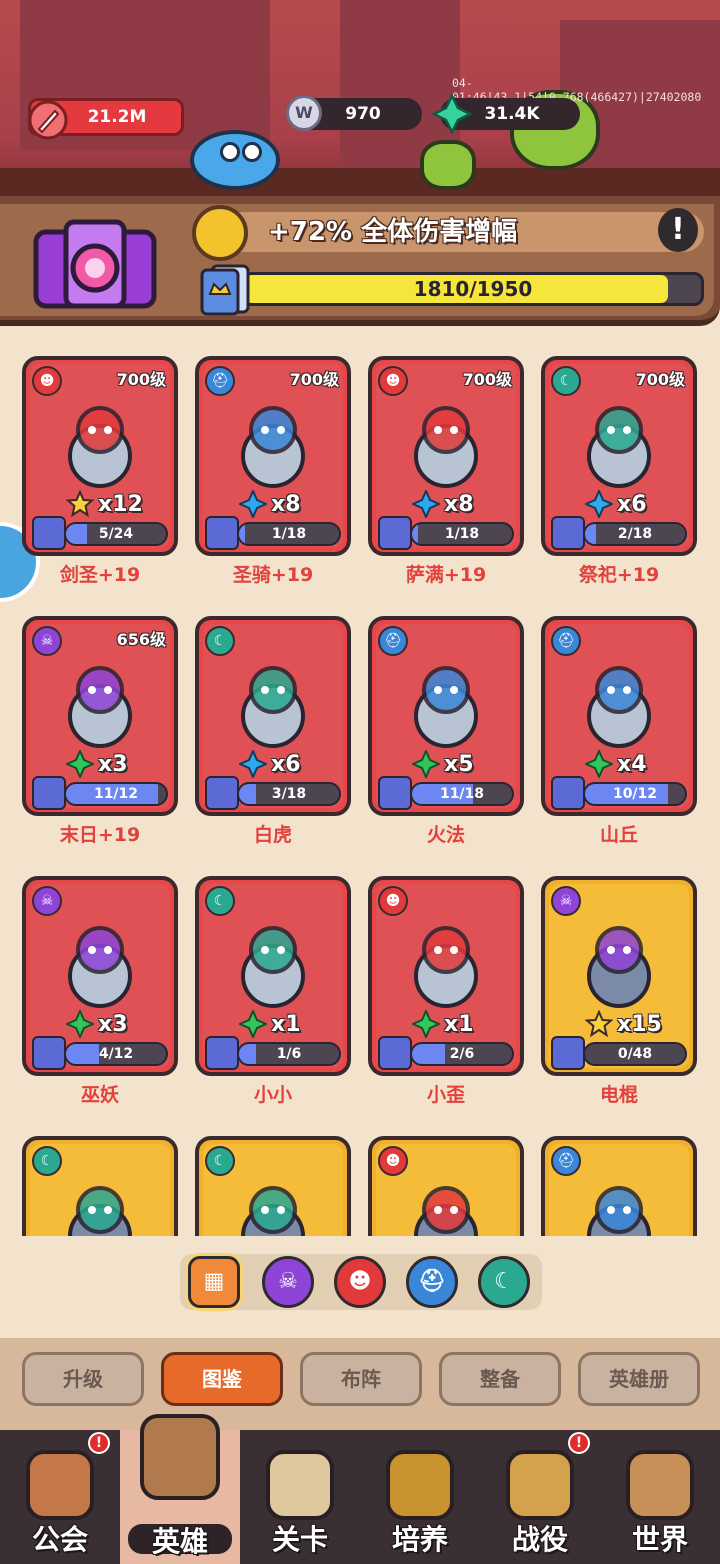 This screenshot has width=720, height=1564. What do you see at coordinates (95, 264) in the screenshot?
I see `hero-camera-icon` at bounding box center [95, 264].